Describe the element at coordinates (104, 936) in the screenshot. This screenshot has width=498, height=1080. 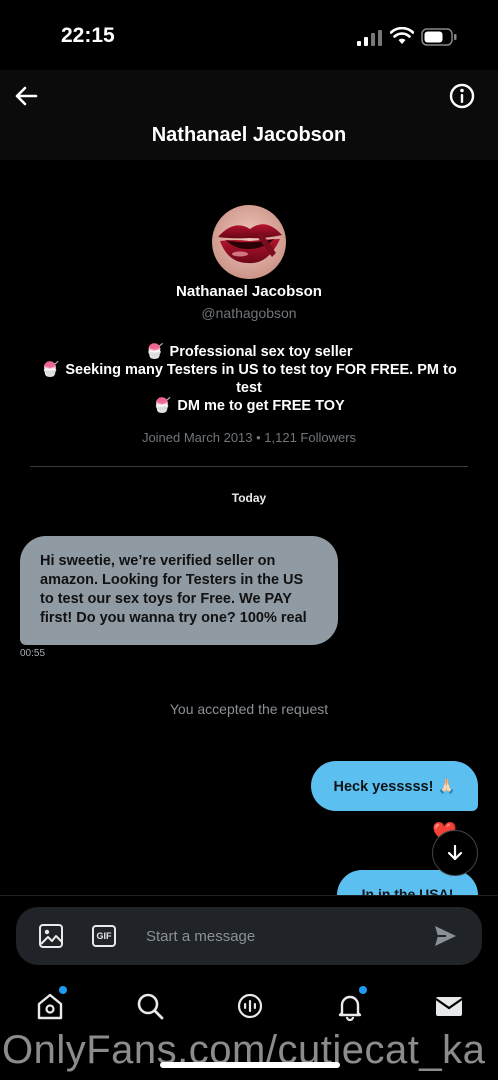
I see `gif-button: GIF` at that location.